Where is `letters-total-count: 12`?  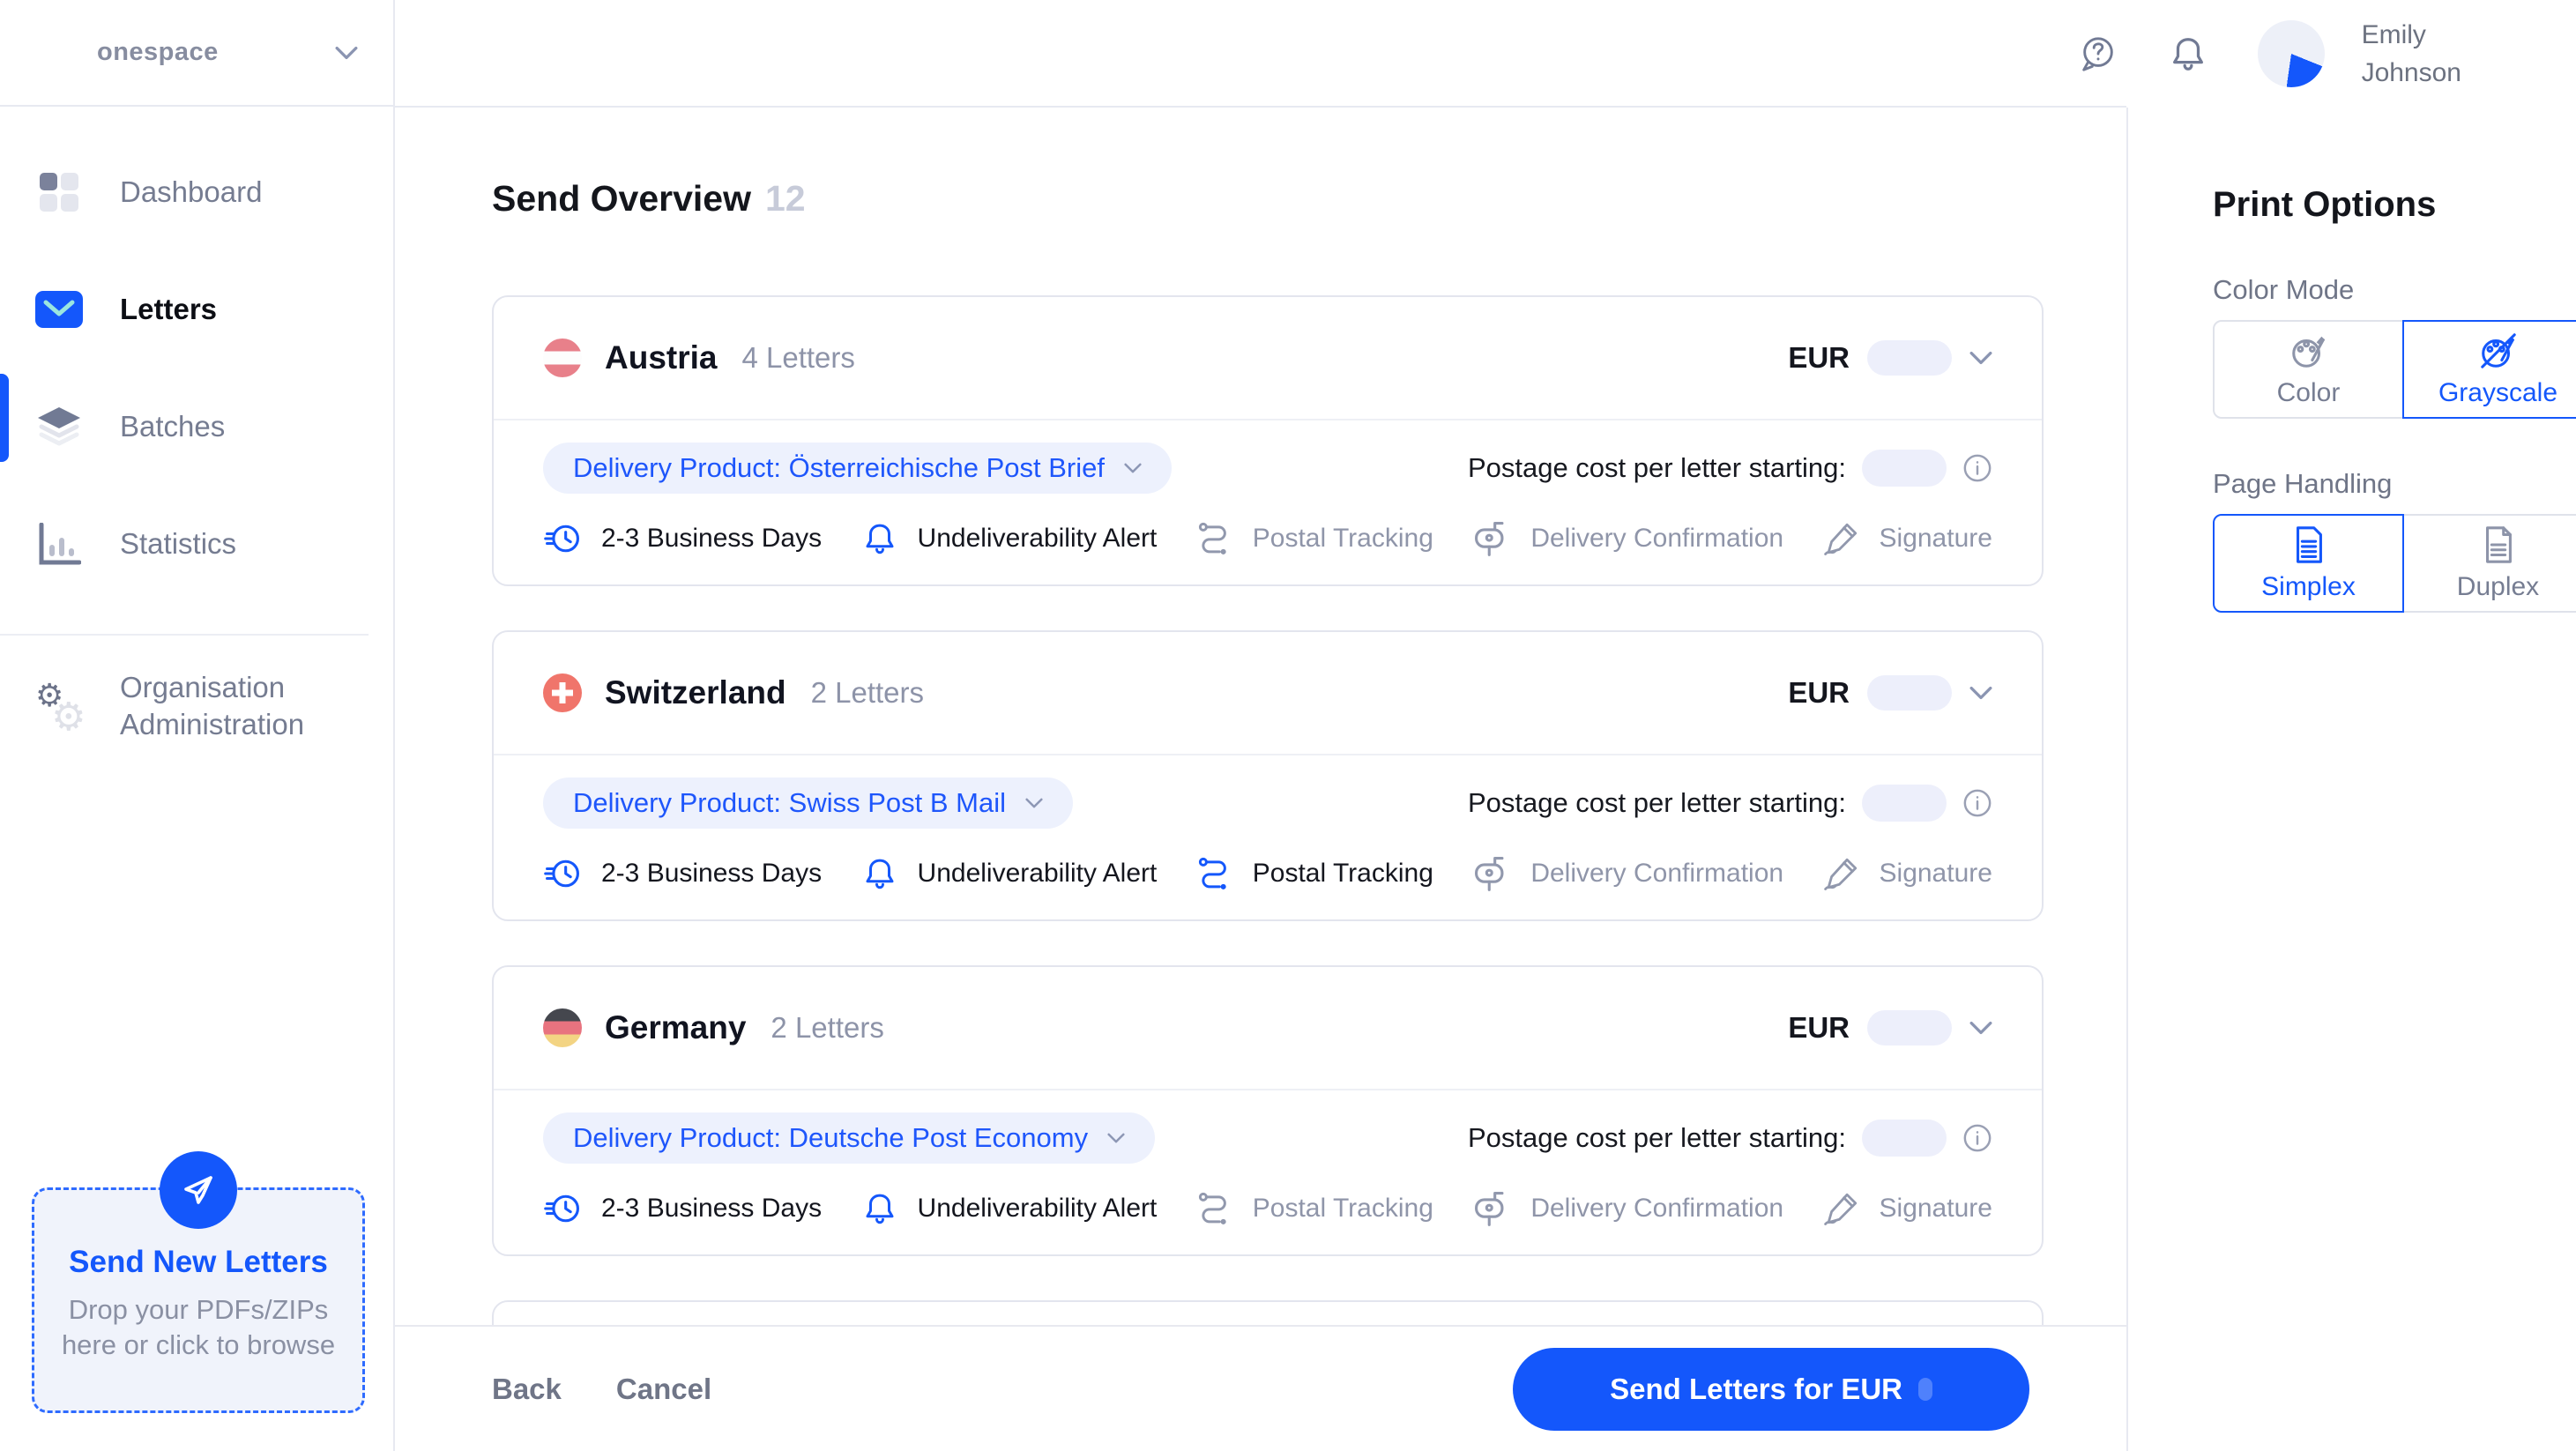
letters-total-count: 12 is located at coordinates (785, 199).